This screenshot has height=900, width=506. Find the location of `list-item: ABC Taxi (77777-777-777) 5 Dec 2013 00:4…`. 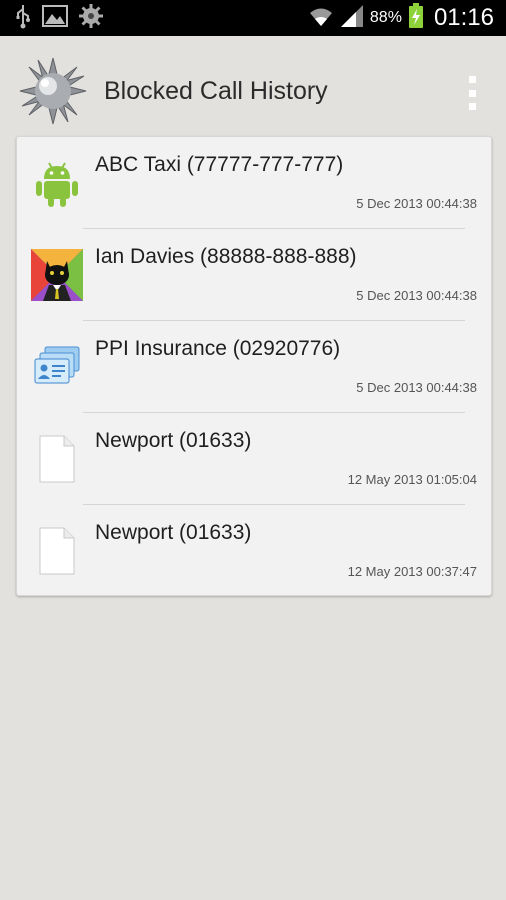

list-item: ABC Taxi (77777-777-777) 5 Dec 2013 00:4… is located at coordinates (254, 183).